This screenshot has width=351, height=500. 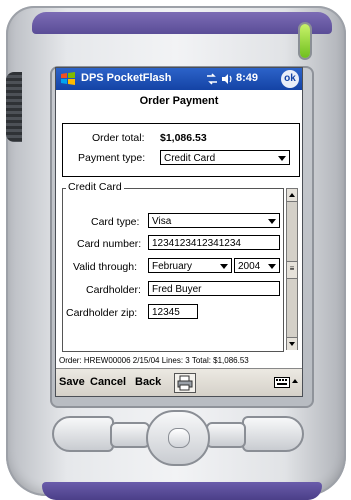 What do you see at coordinates (225, 157) in the screenshot?
I see `payment-type-select: Credit Card` at bounding box center [225, 157].